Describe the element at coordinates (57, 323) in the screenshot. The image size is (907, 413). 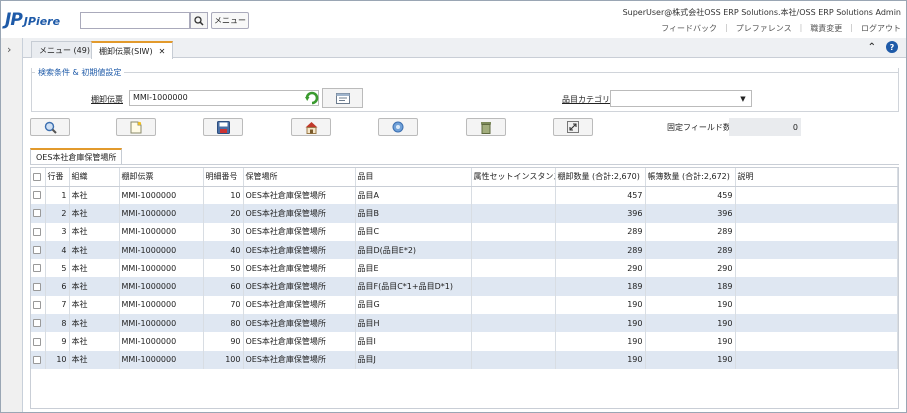
I see `cell-line: 8` at that location.